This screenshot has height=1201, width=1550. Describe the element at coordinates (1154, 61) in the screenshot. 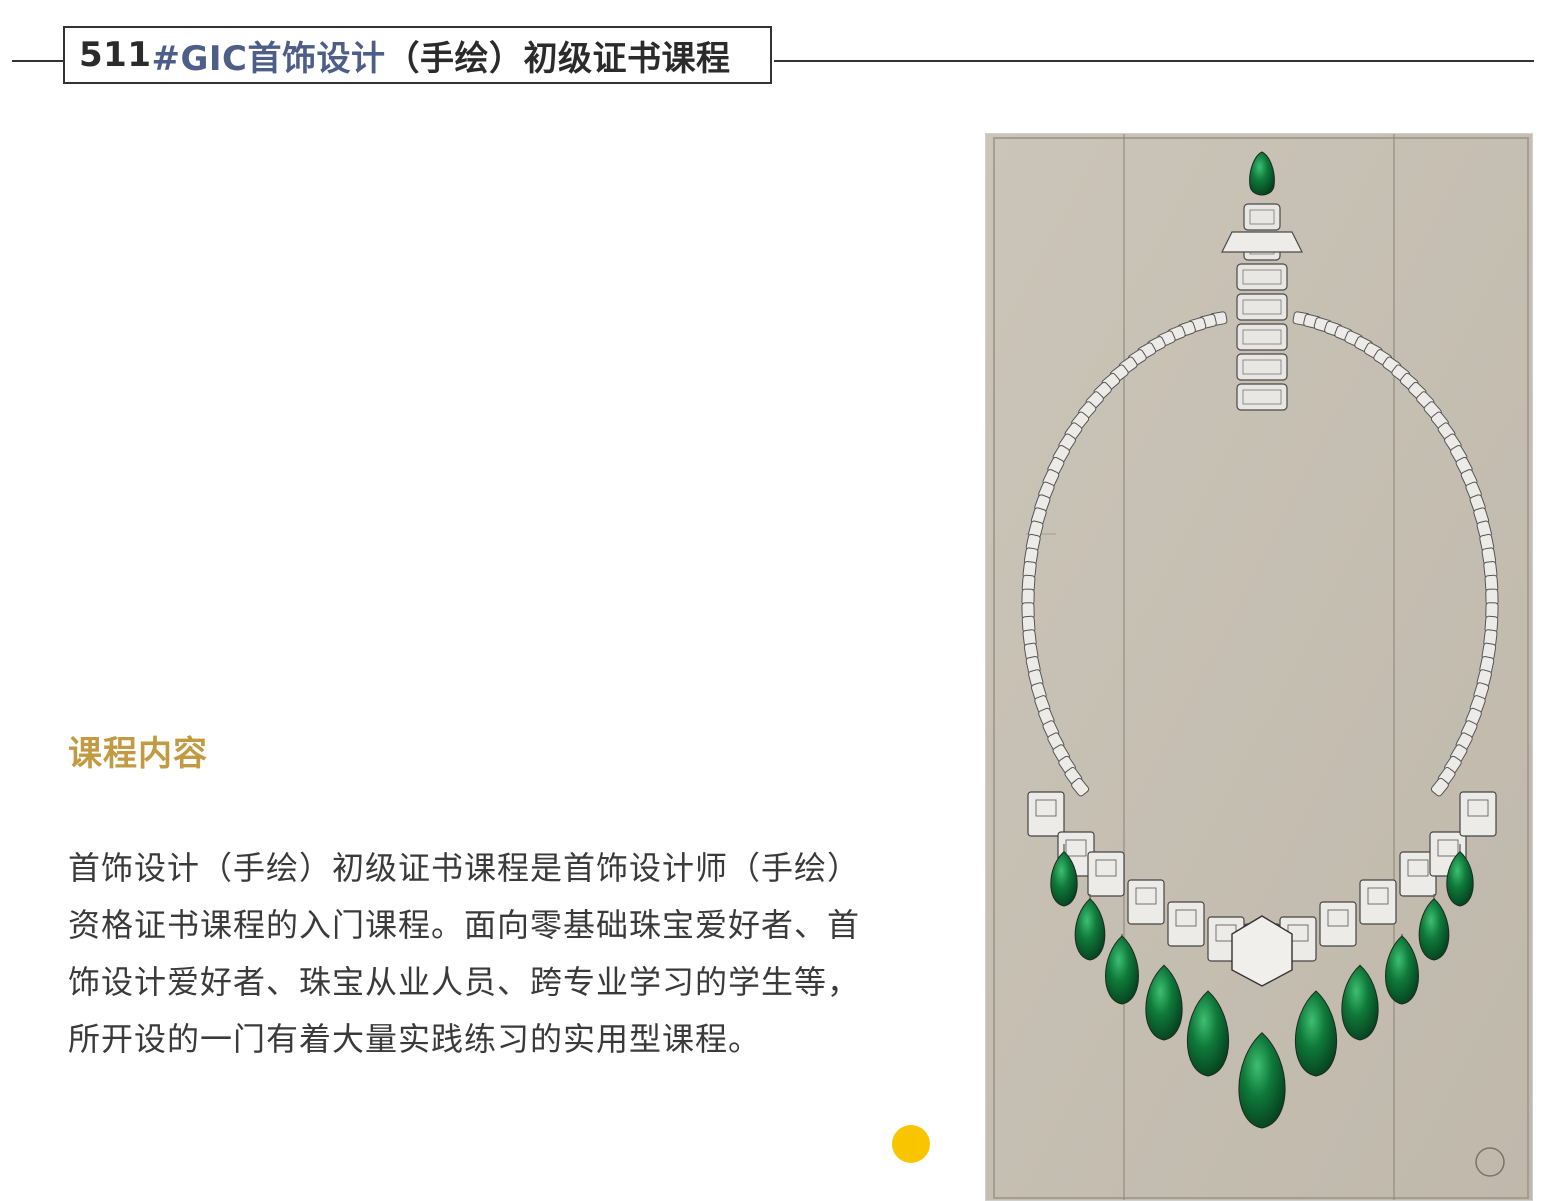

I see `title-rule-right` at that location.